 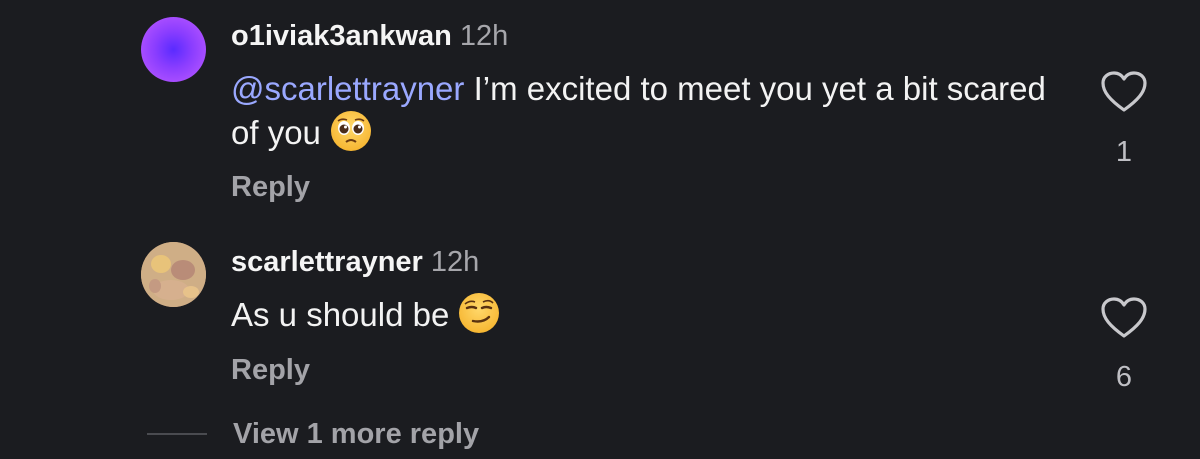 I want to click on comment-meta: o1iviak3ankwan 12h, so click(x=369, y=36).